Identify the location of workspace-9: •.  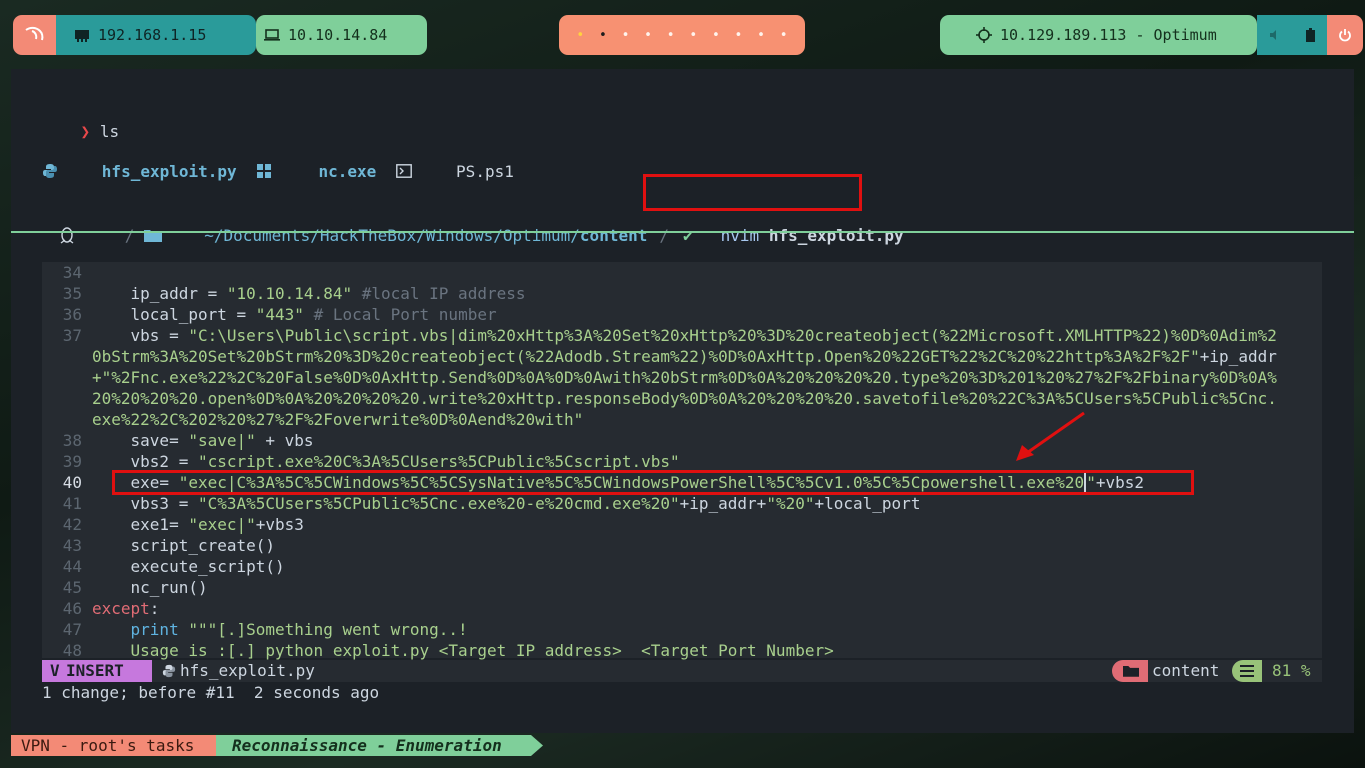
(761, 35).